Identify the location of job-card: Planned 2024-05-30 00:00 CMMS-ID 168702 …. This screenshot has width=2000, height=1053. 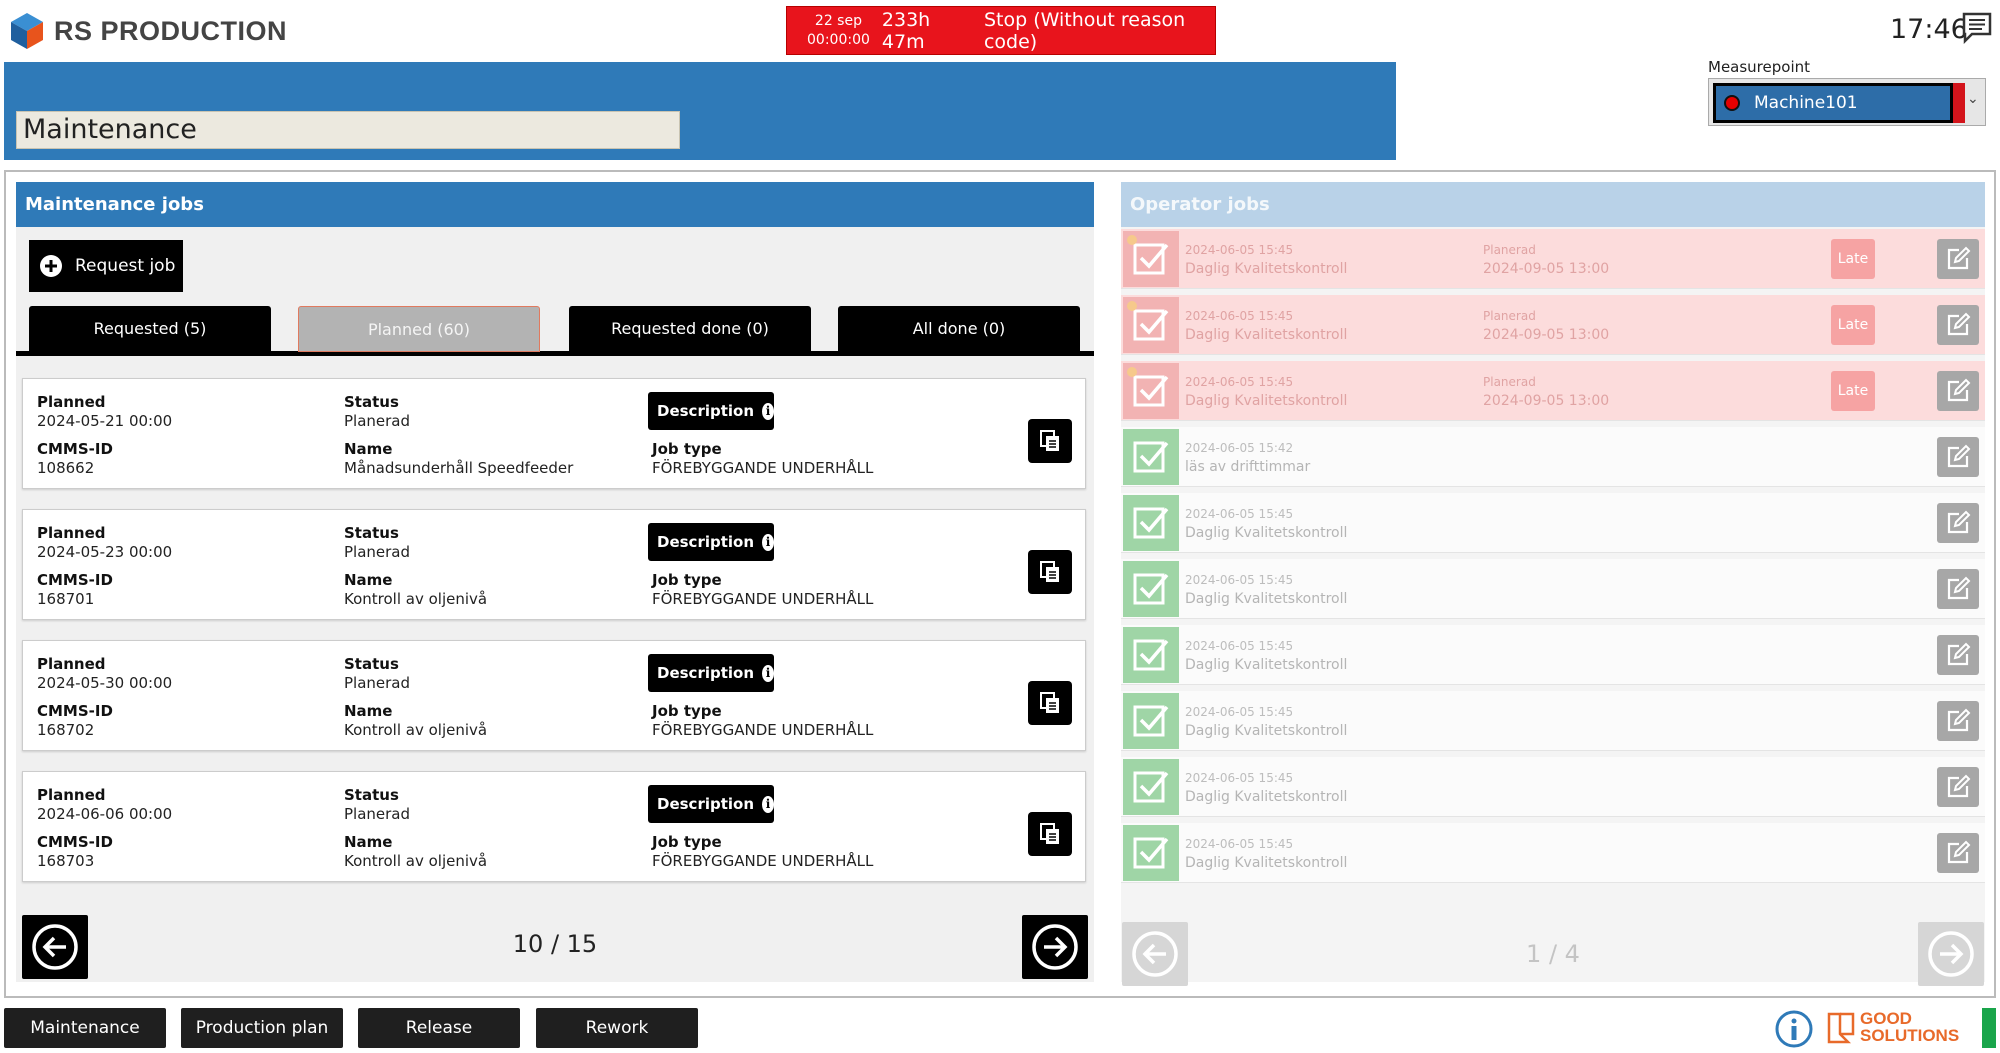
(554, 695).